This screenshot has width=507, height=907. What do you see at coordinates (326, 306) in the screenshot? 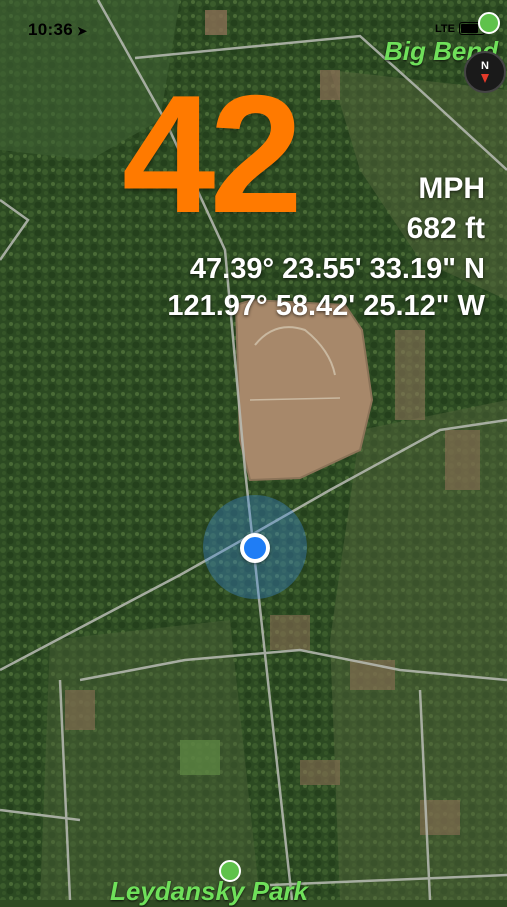
I see `longitude-value: 121.97° 58.42' 25.12" W` at bounding box center [326, 306].